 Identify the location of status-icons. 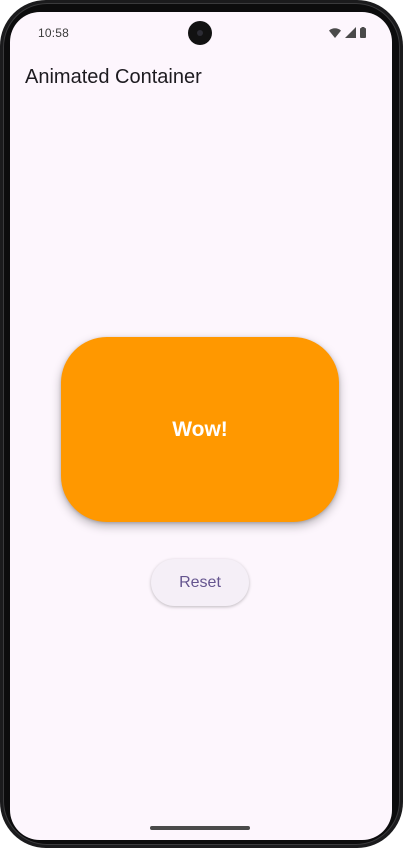
(347, 32).